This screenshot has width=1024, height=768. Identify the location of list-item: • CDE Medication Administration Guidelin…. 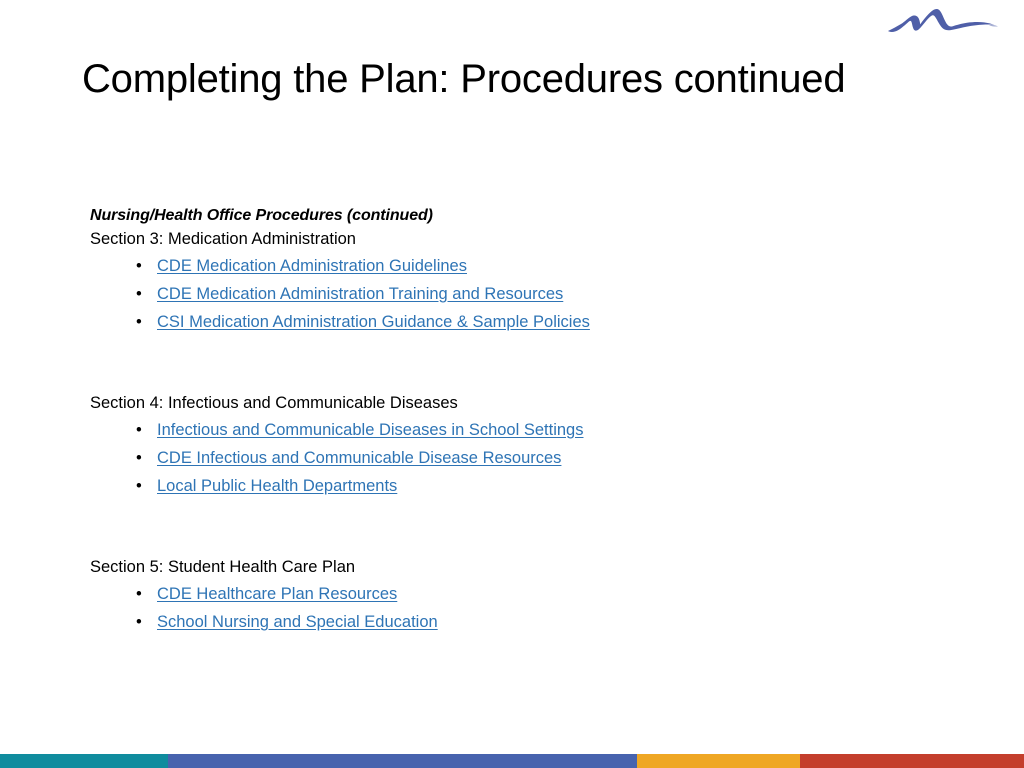
(410, 266).